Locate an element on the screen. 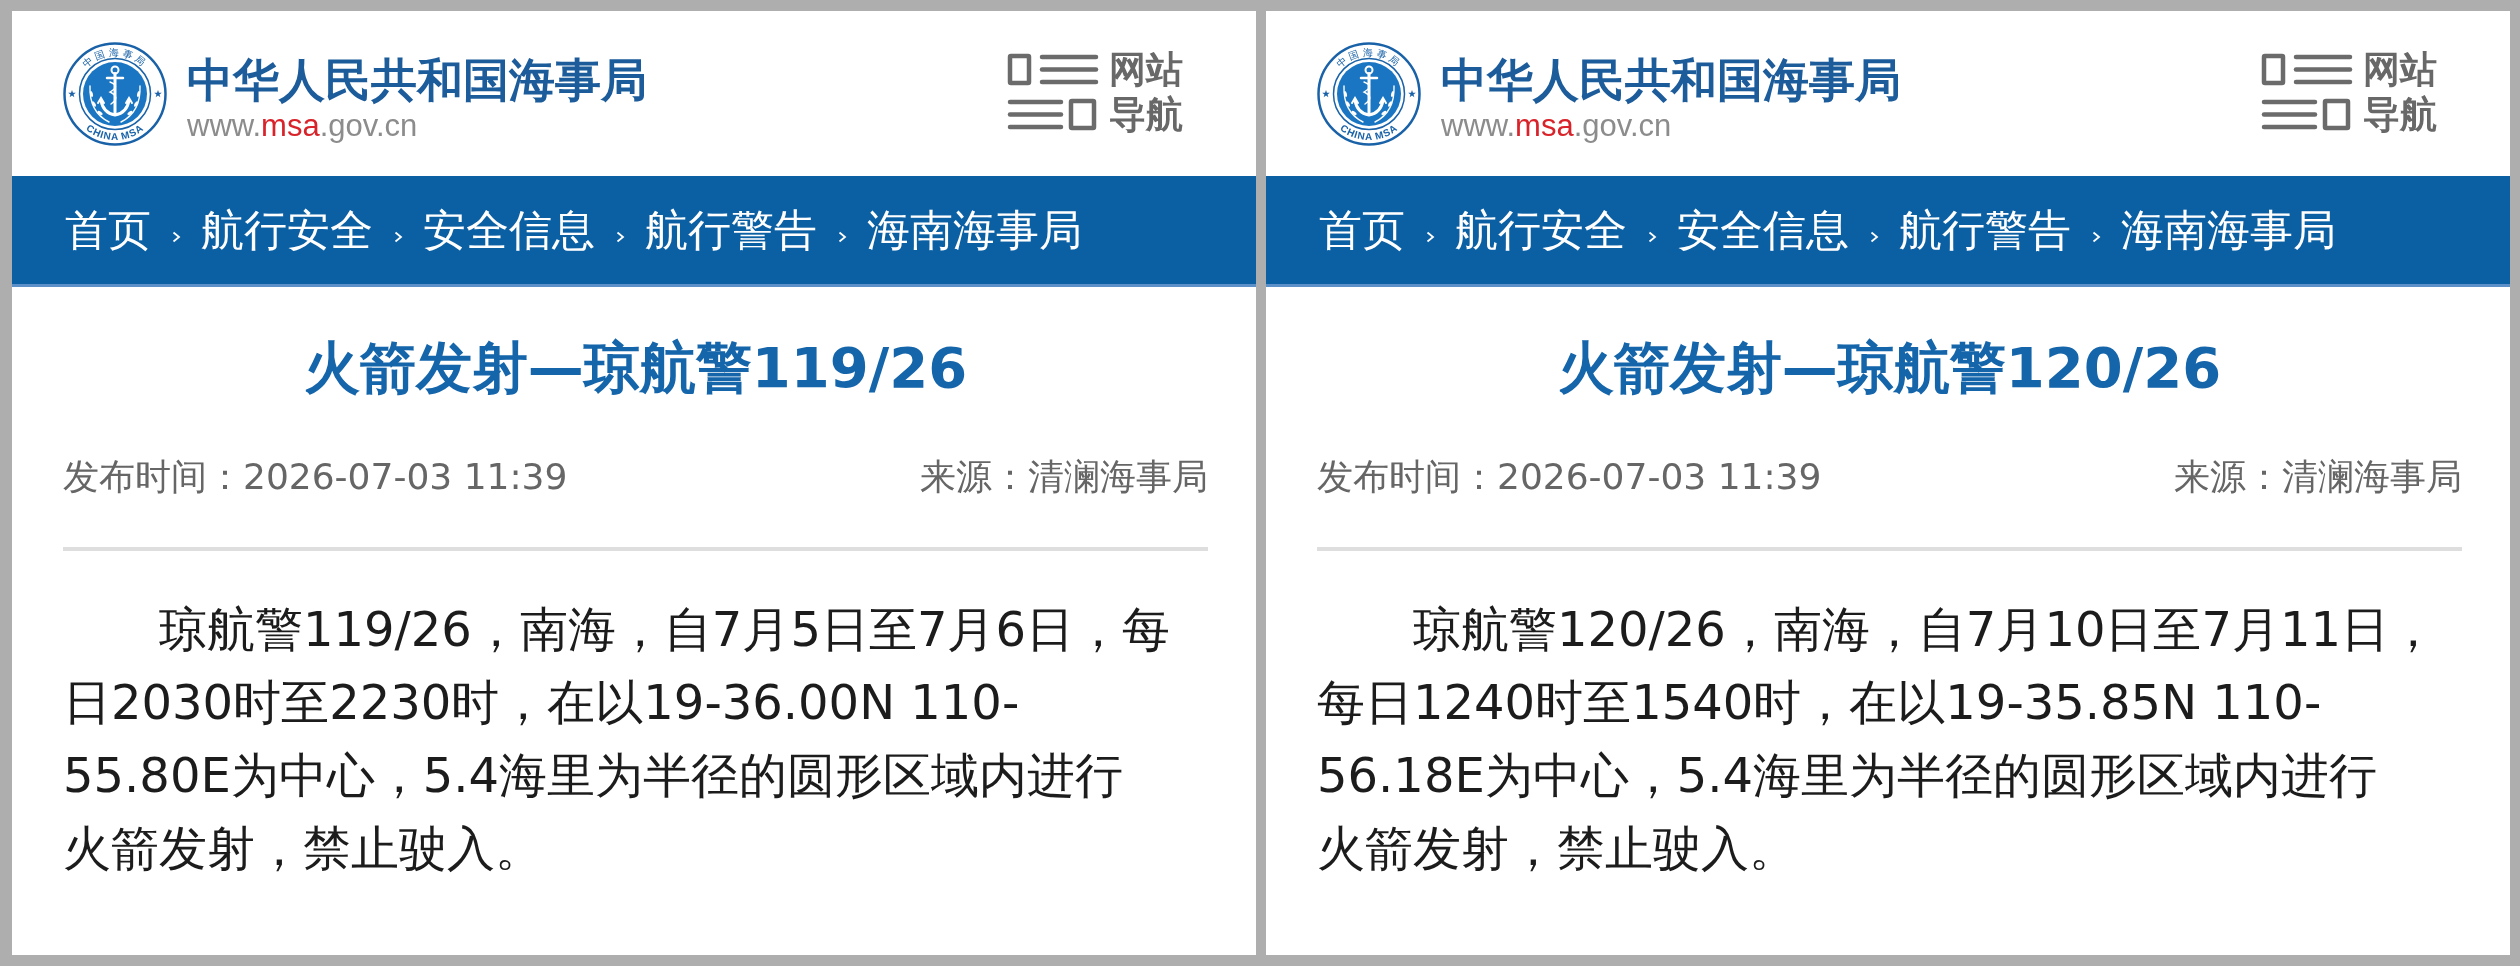 This screenshot has width=2520, height=966. article-title: 火箭发射—琼航警120/26 is located at coordinates (1889, 368).